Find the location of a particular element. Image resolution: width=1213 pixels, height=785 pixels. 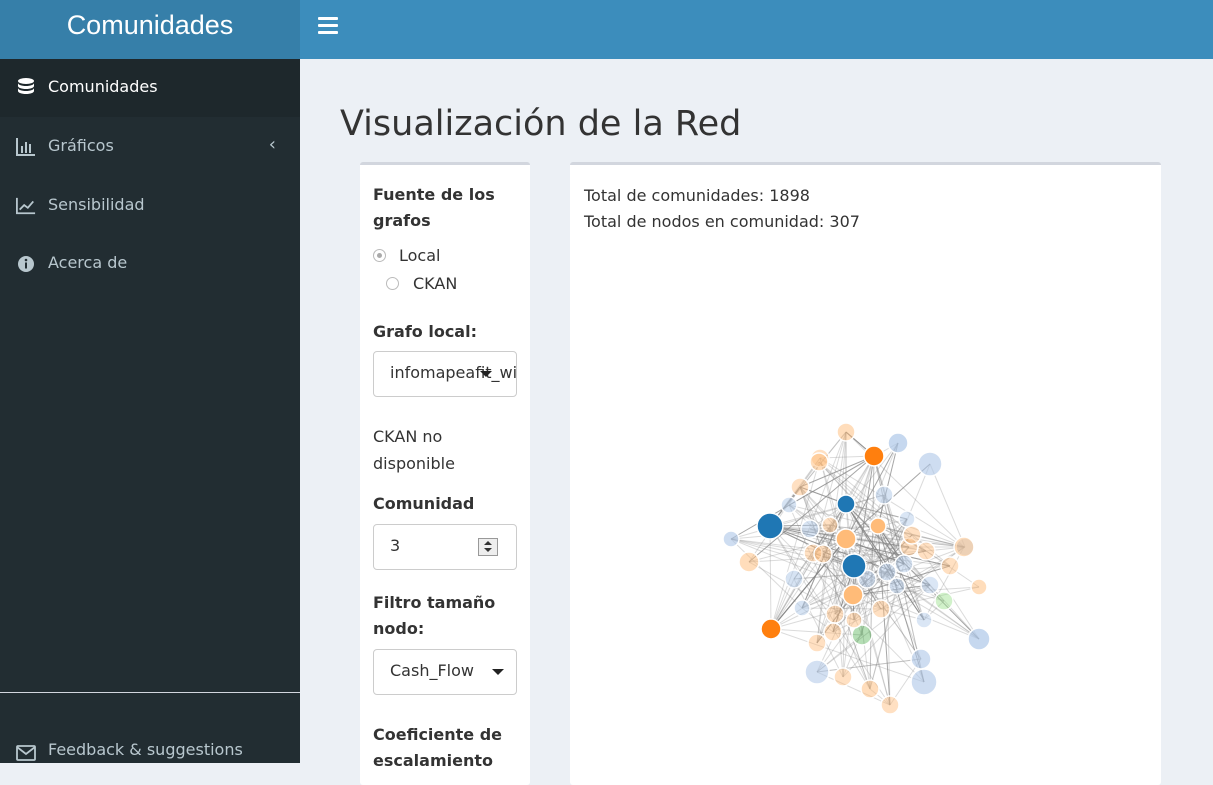

bar-chart-icon is located at coordinates (25, 147).